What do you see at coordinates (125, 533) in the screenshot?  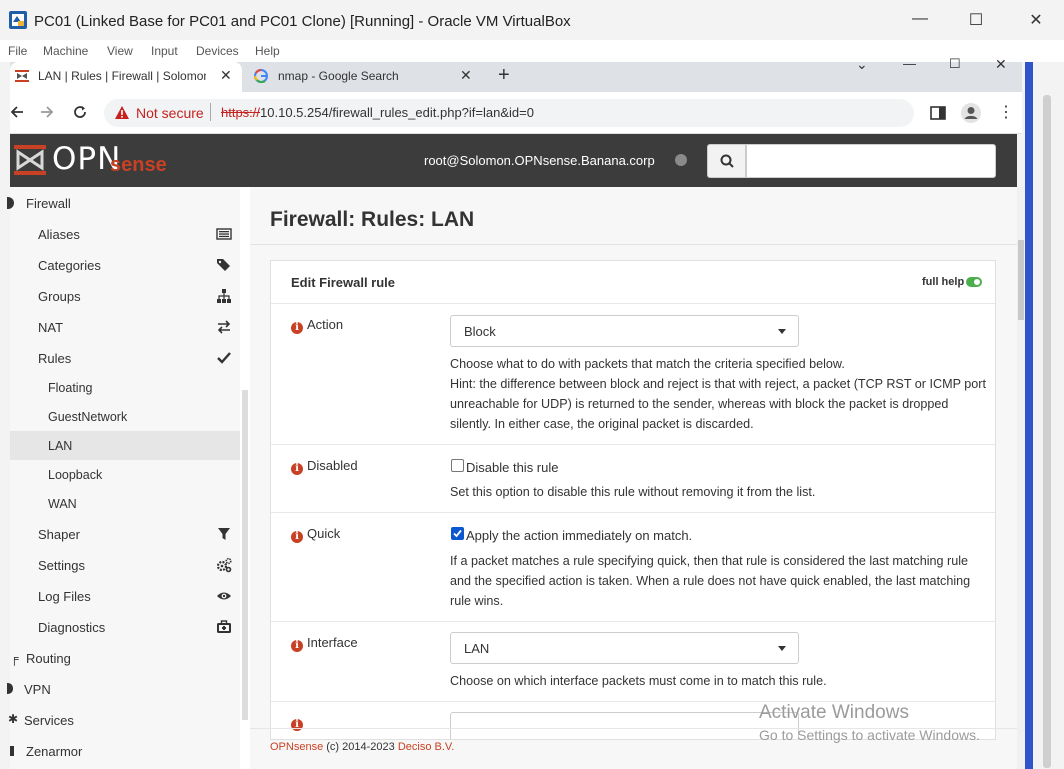 I see `sidebar-item-shaper: Shaper` at bounding box center [125, 533].